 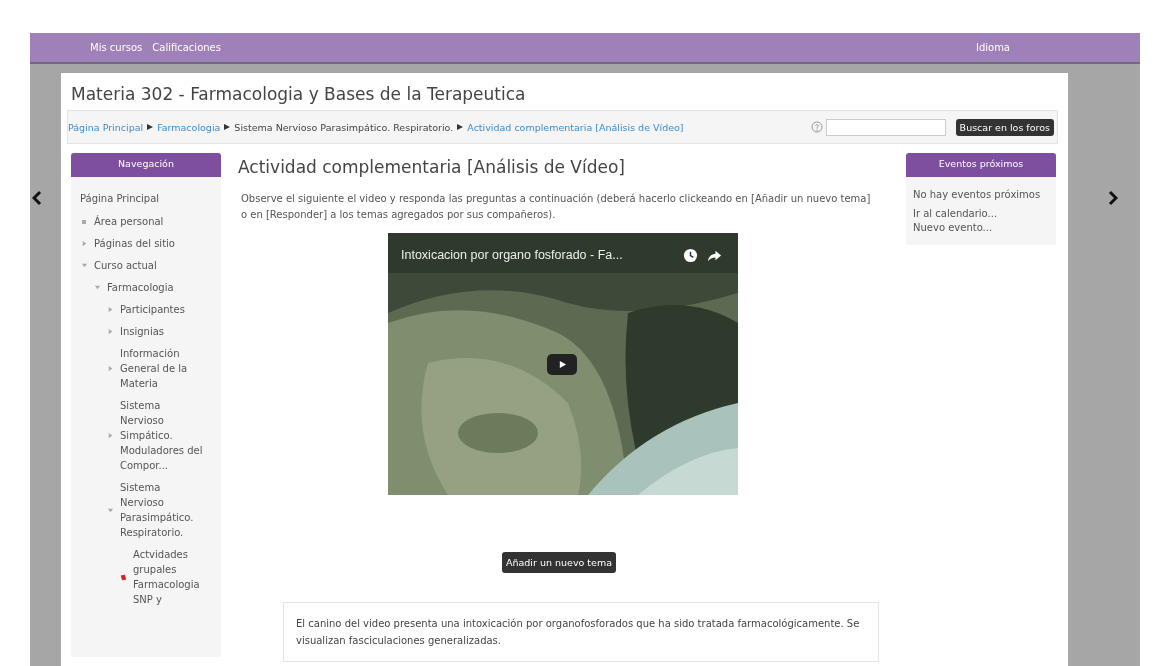 What do you see at coordinates (134, 221) in the screenshot?
I see `nav-item: Área personal` at bounding box center [134, 221].